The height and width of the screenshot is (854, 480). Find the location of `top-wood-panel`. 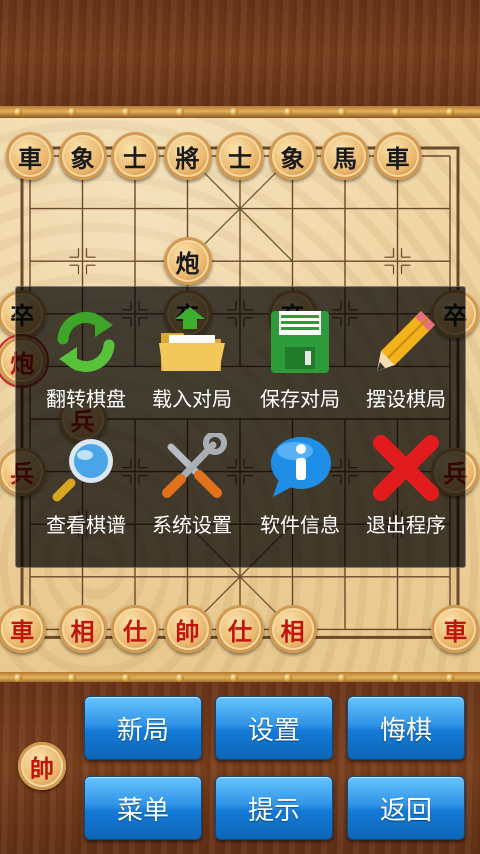

top-wood-panel is located at coordinates (240, 55).